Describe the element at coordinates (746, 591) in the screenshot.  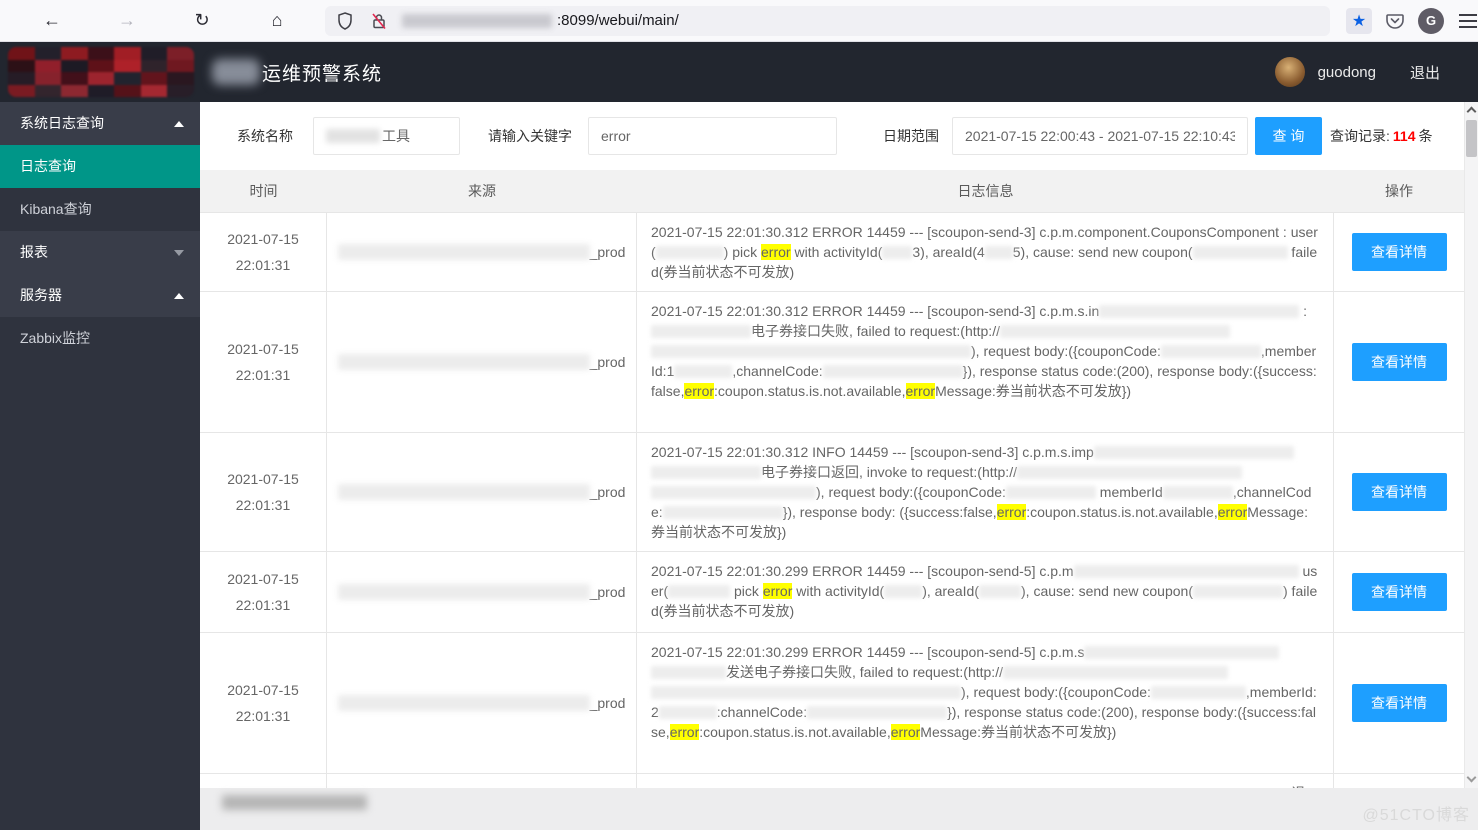
I see `log-text: pick` at that location.